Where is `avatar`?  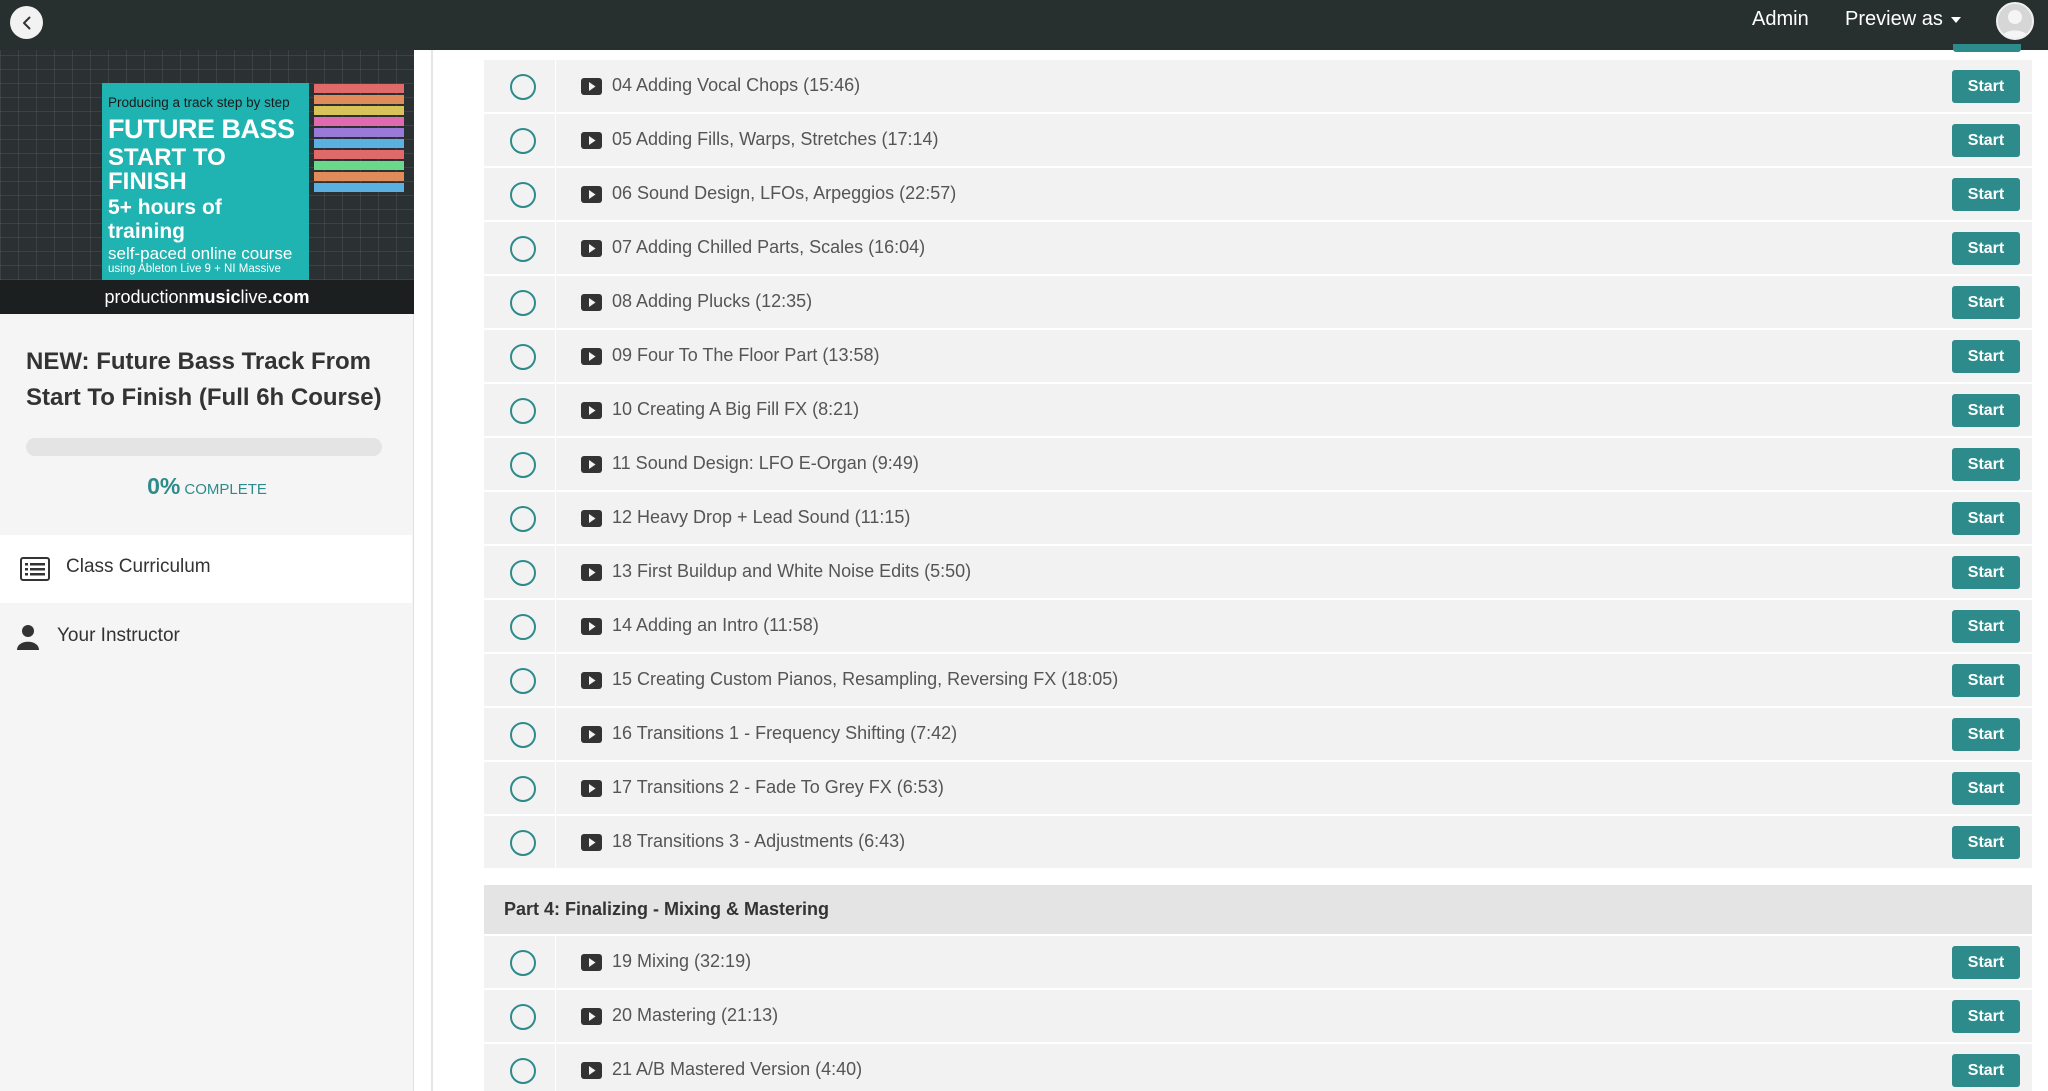
avatar is located at coordinates (2015, 21).